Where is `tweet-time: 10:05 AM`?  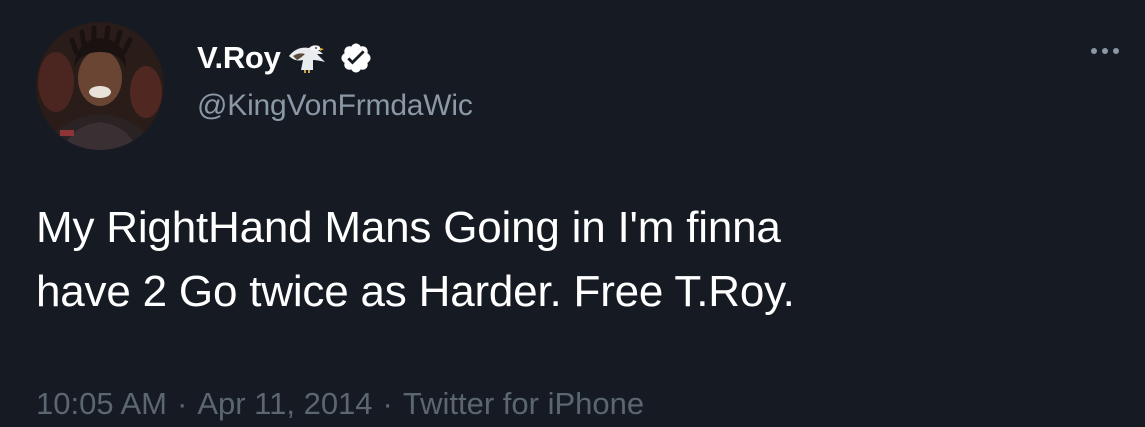
tweet-time: 10:05 AM is located at coordinates (101, 403).